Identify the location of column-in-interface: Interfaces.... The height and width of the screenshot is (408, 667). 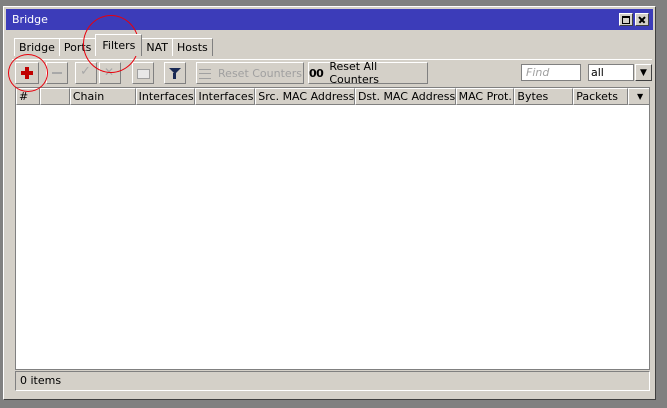
(165, 96).